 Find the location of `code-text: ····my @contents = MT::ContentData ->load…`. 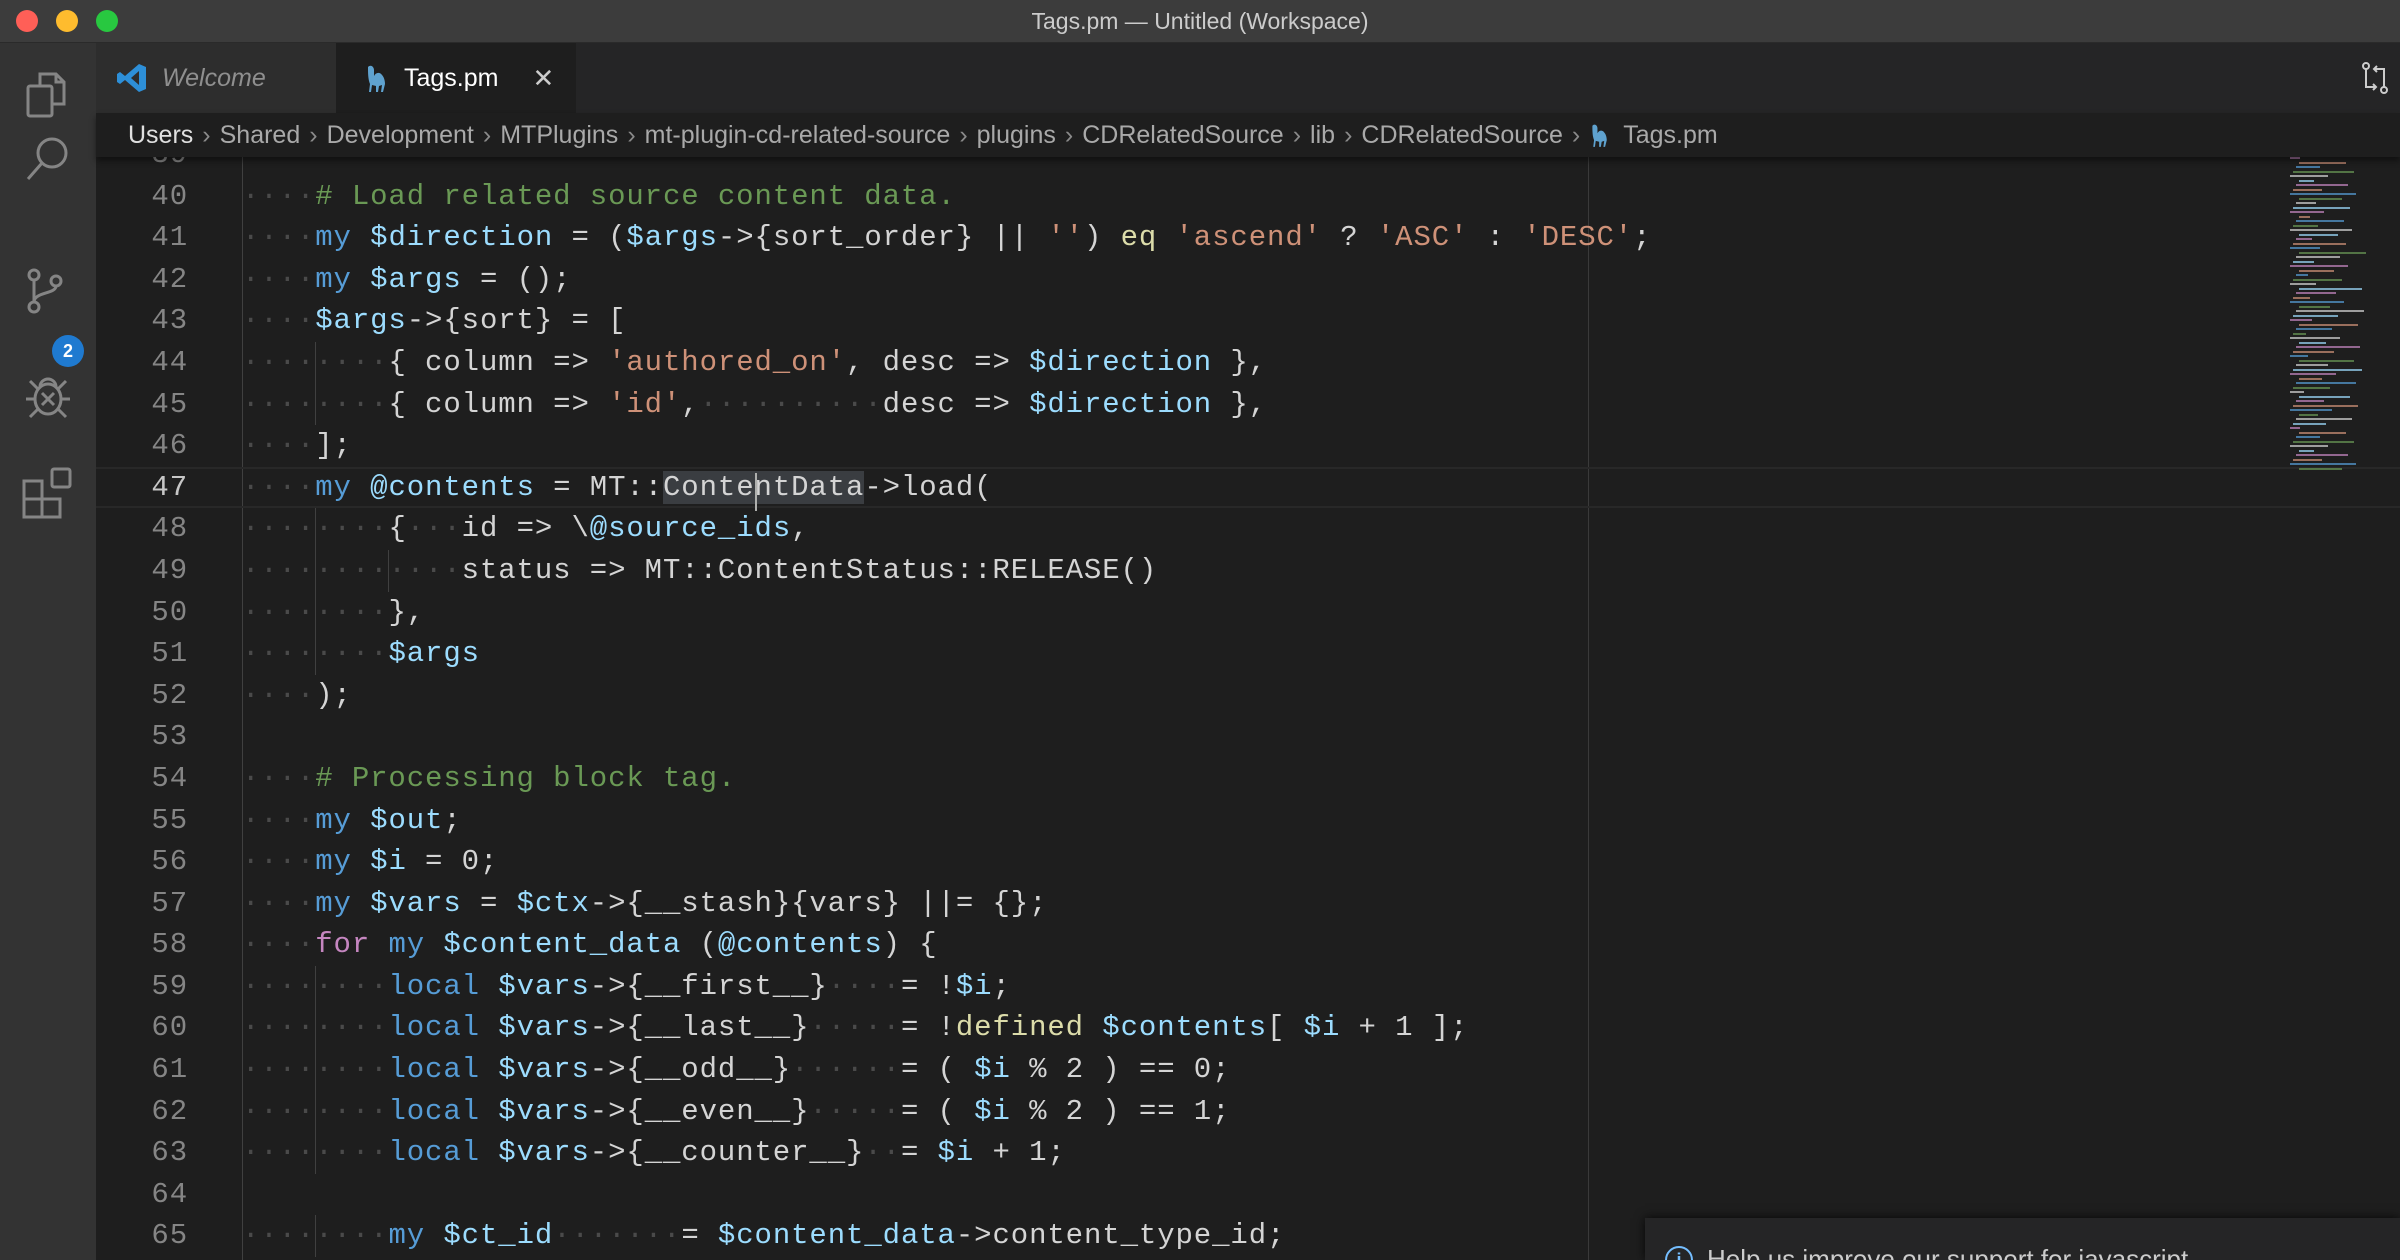

code-text: ····my @contents = MT::ContentData ->load… is located at coordinates (617, 489).